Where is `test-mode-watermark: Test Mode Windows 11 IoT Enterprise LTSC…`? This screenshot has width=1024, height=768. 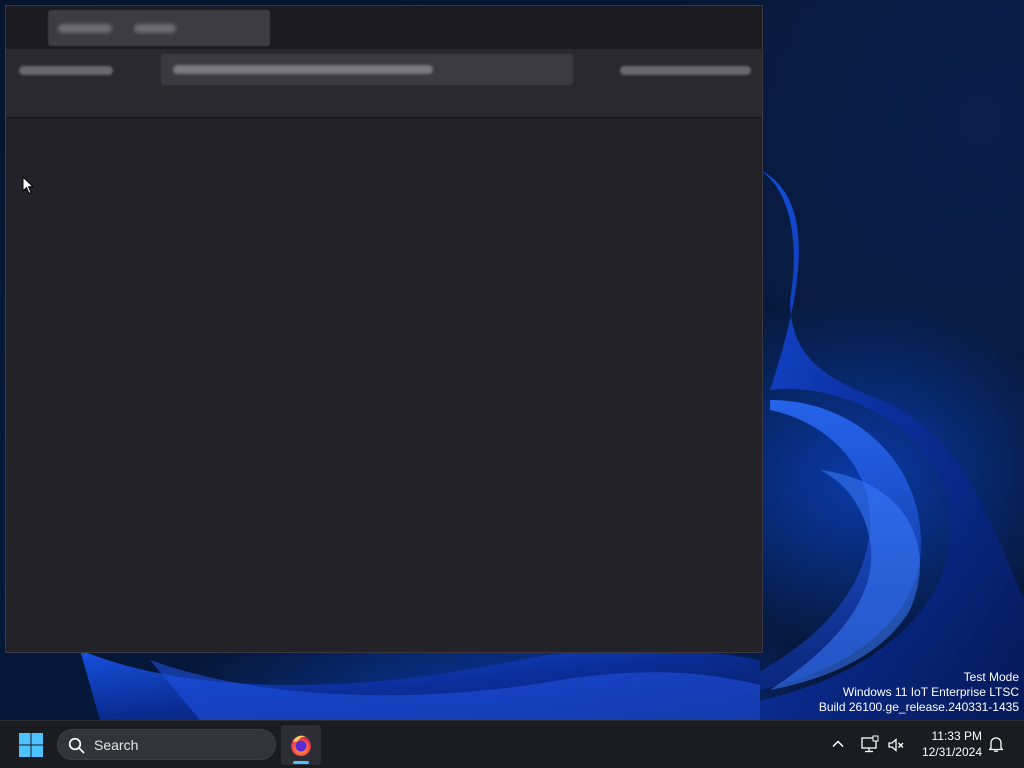 test-mode-watermark: Test Mode Windows 11 IoT Enterprise LTSC… is located at coordinates (919, 692).